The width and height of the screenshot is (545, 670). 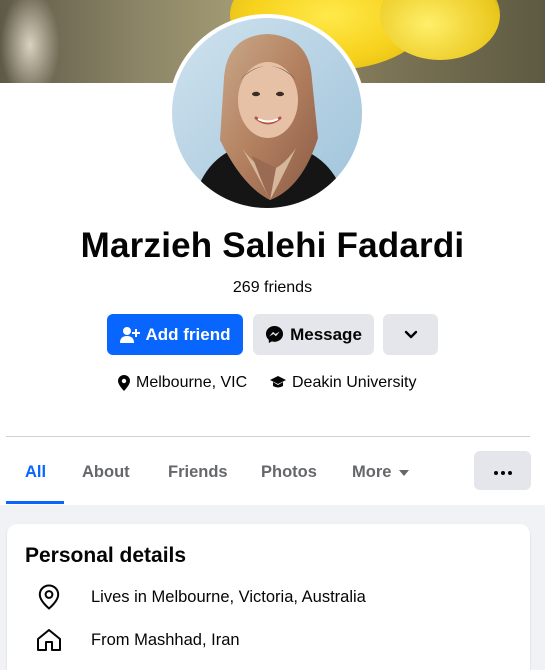 I want to click on more-options-dropdown-button, so click(x=410, y=334).